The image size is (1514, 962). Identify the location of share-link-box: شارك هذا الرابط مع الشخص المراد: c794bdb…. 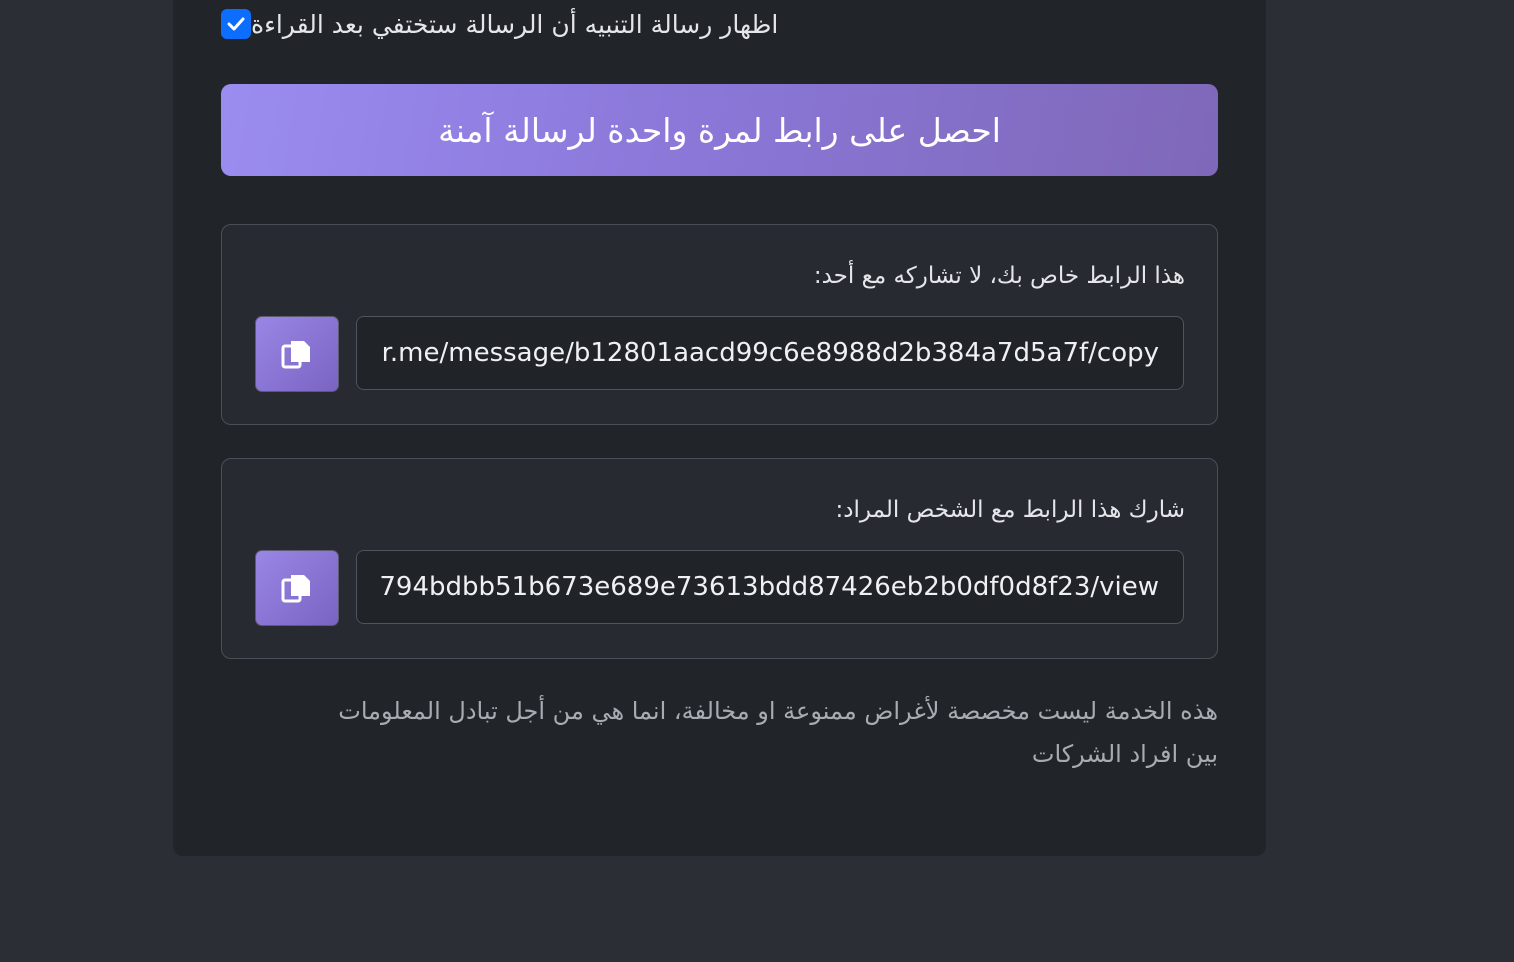
(719, 558).